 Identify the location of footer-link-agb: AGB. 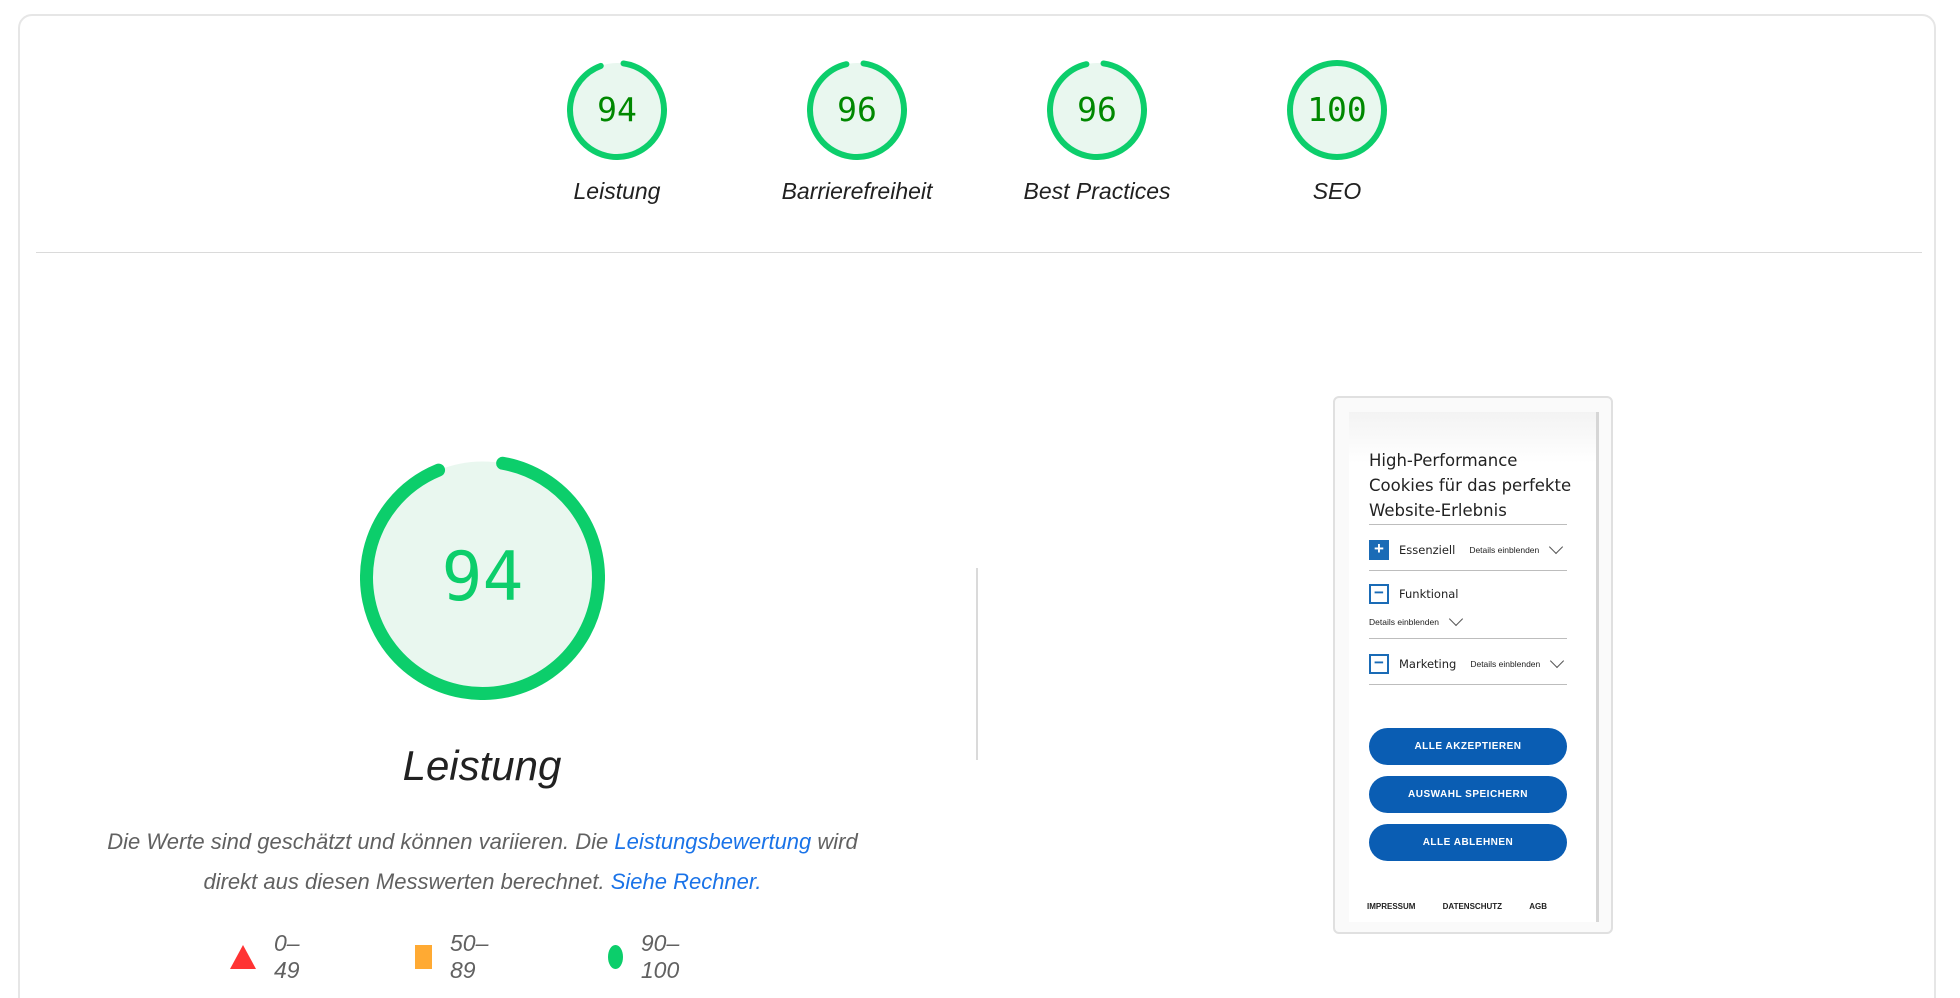
(1538, 906).